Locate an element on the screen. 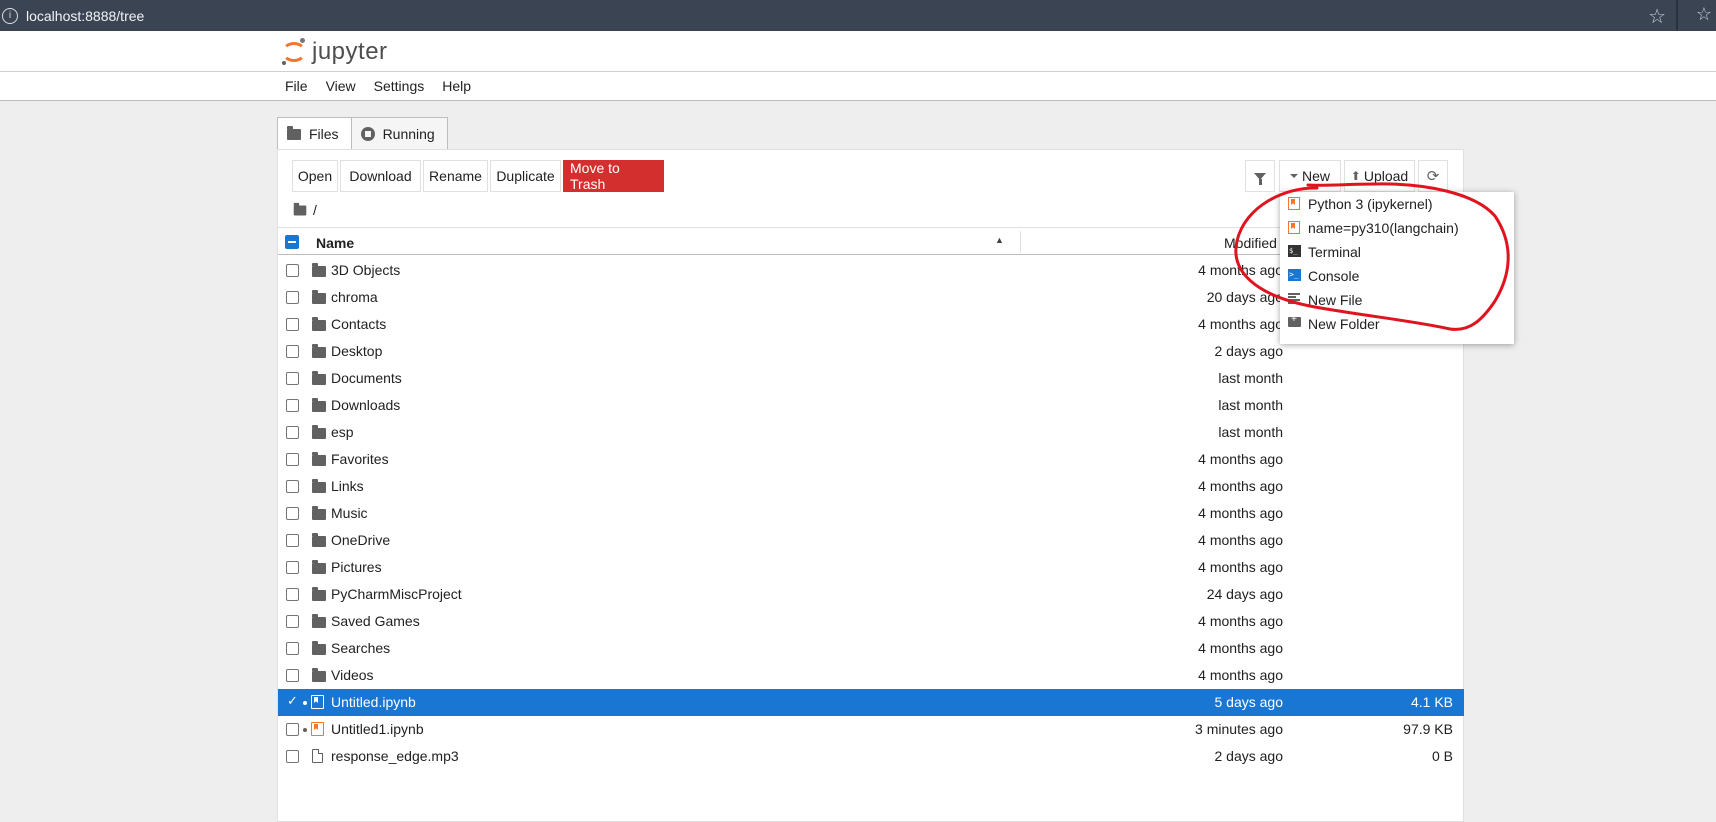  file-row: Pictures 4 months ago is located at coordinates (871, 567).